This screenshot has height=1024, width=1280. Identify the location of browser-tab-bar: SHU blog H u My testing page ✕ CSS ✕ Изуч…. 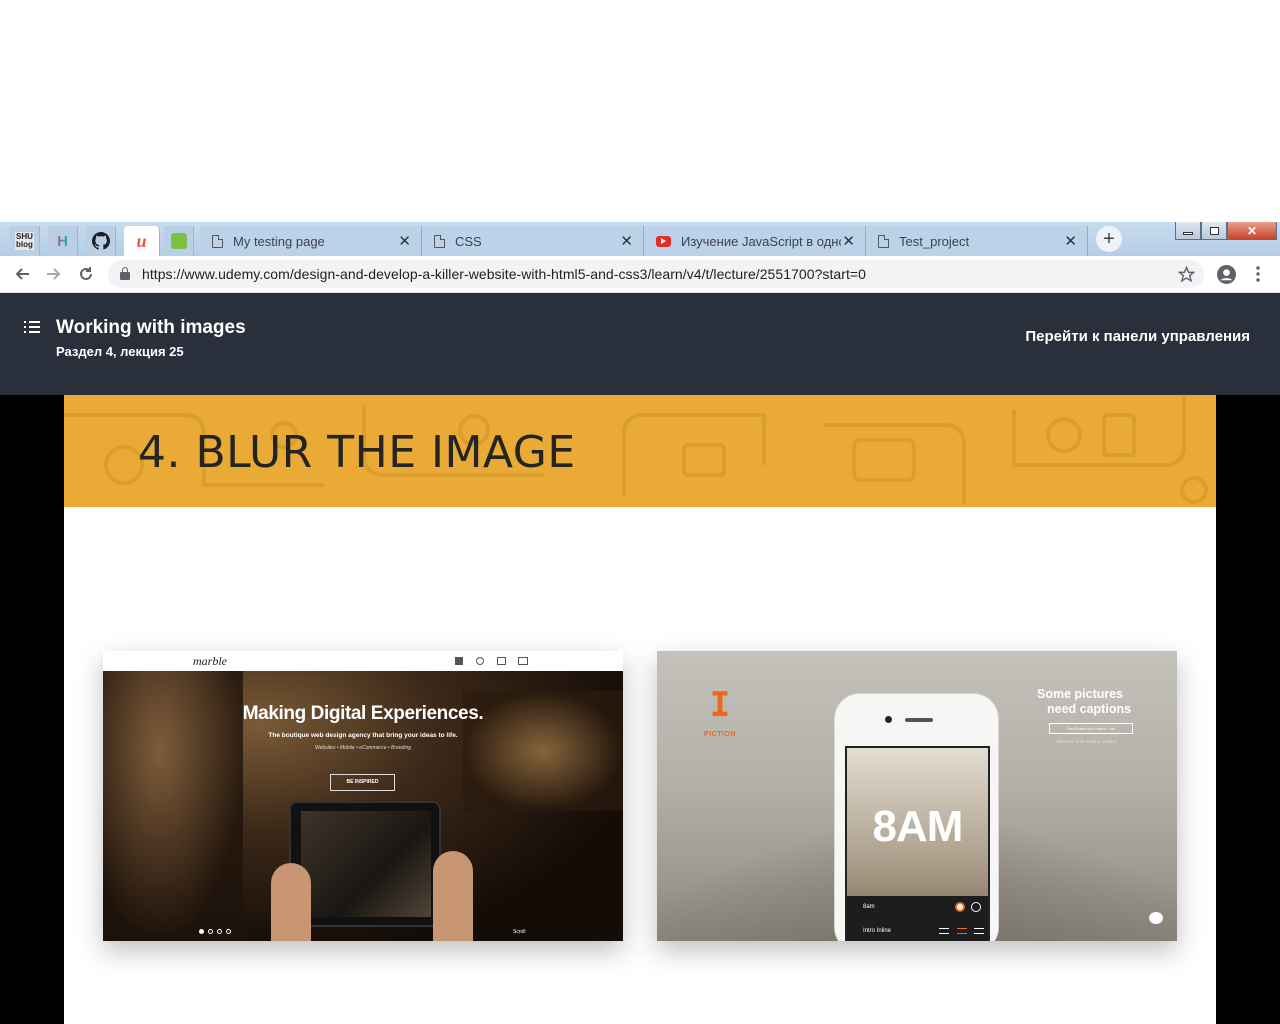
(640, 239).